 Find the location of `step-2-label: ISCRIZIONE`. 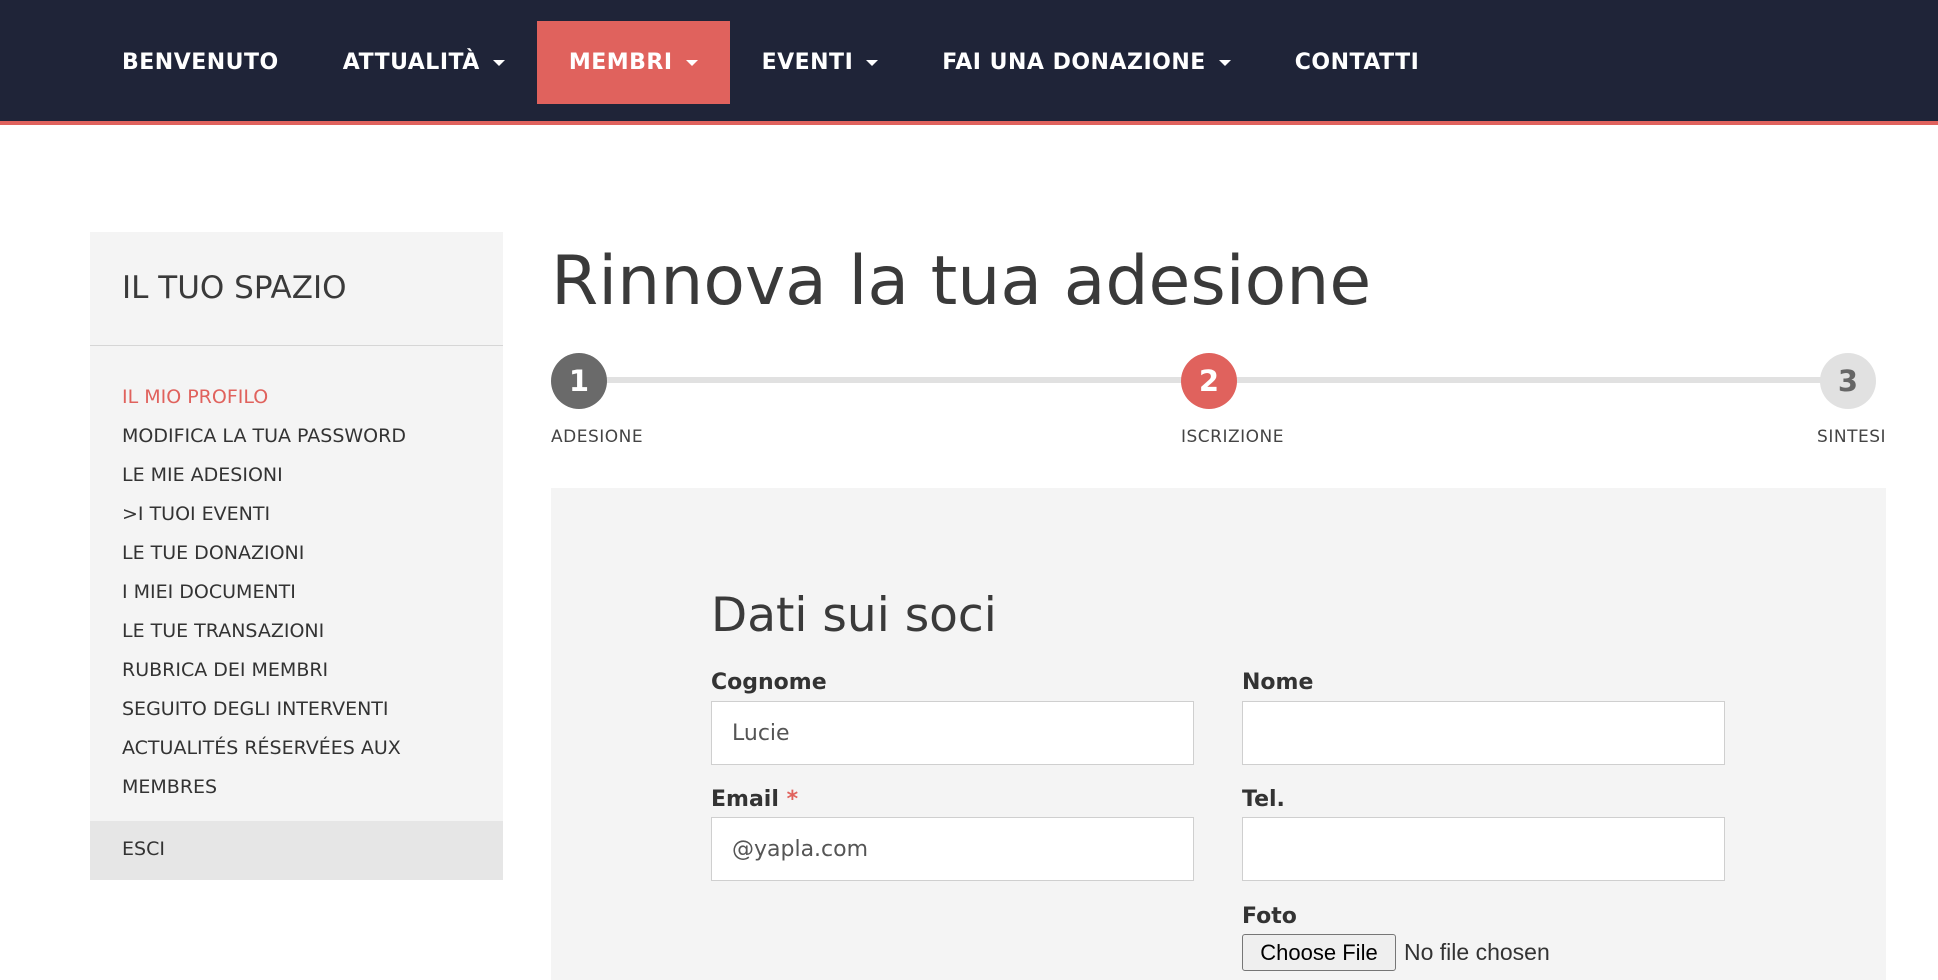

step-2-label: ISCRIZIONE is located at coordinates (1232, 437).